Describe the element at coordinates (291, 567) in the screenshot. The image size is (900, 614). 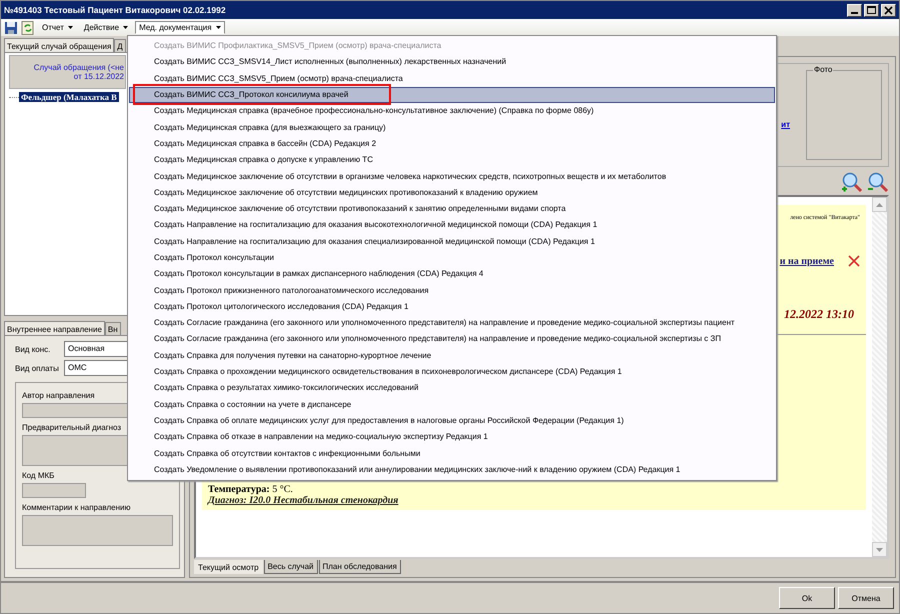
I see `tab: Весь случай` at that location.